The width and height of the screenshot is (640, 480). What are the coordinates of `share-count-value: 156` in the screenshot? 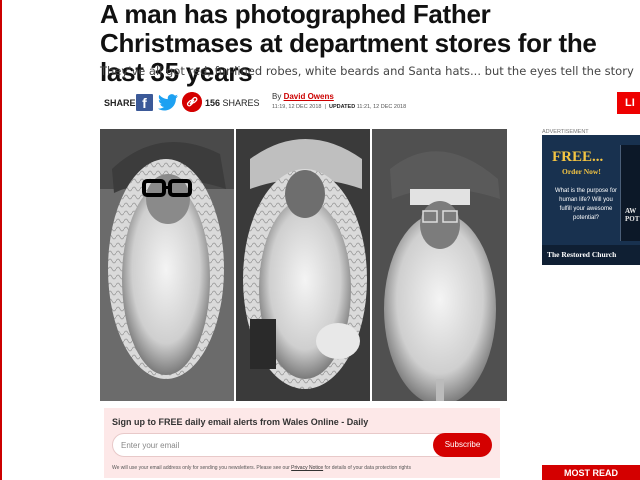 It's located at (213, 103).